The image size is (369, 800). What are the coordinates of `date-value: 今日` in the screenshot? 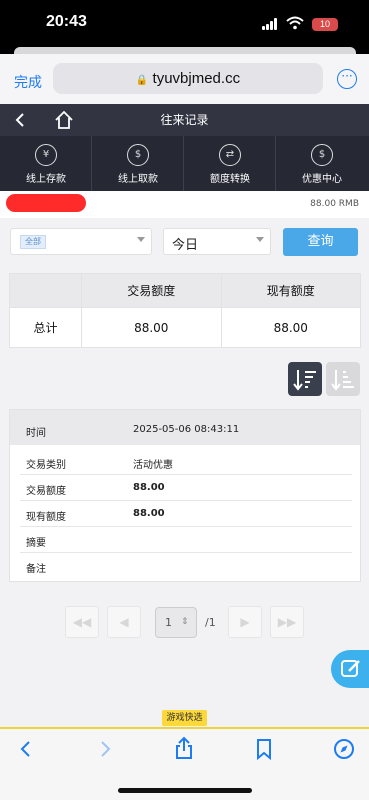 It's located at (185, 245).